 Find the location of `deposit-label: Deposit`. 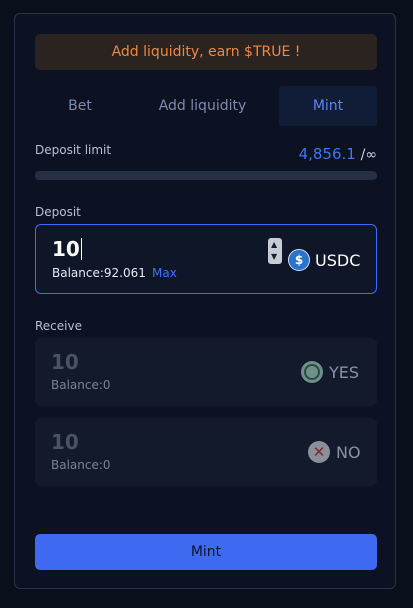

deposit-label: Deposit is located at coordinates (58, 212).